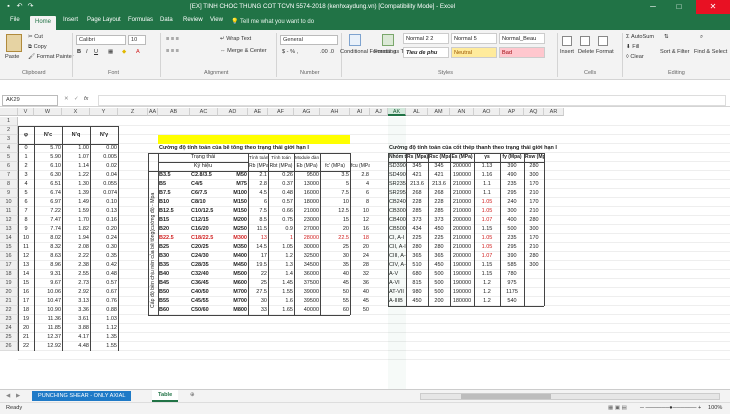 Image resolution: width=730 pixels, height=414 pixels. Describe the element at coordinates (9, 220) in the screenshot. I see `row-header: 12` at that location.